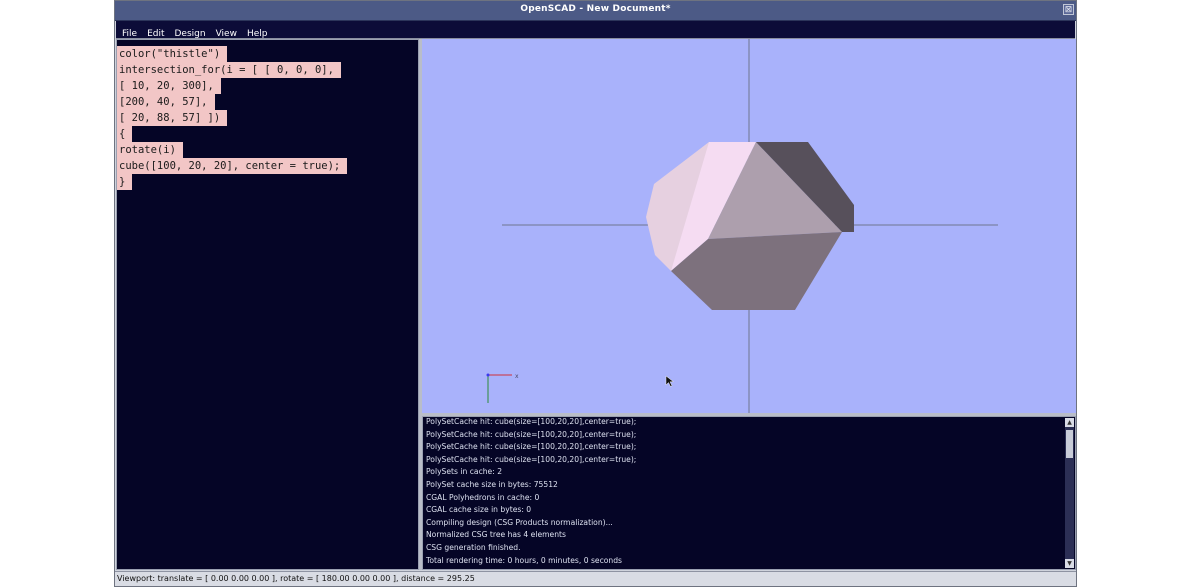  What do you see at coordinates (267, 116) in the screenshot?
I see `editor-line: [ 20, 88, 57] ])` at bounding box center [267, 116].